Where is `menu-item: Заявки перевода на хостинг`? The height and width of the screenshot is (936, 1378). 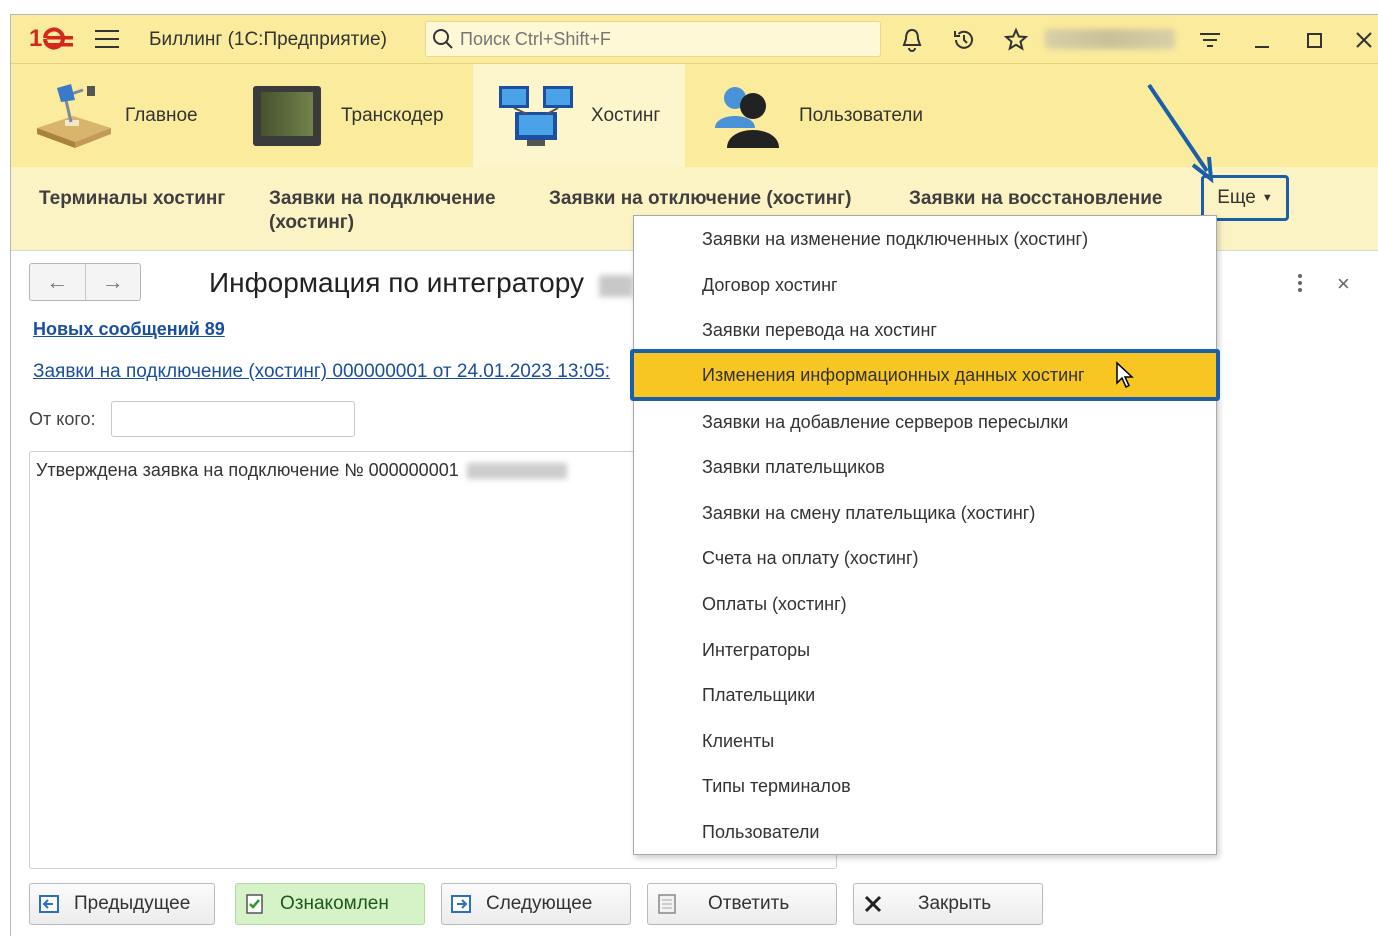 menu-item: Заявки перевода на хостинг is located at coordinates (925, 330).